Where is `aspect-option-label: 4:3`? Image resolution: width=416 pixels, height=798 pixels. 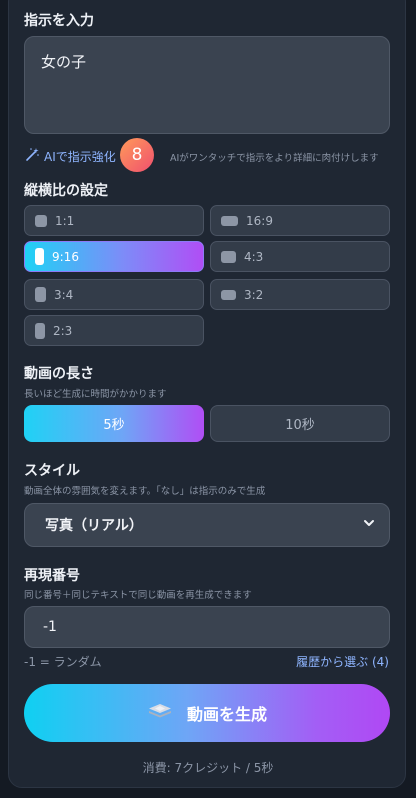 aspect-option-label: 4:3 is located at coordinates (254, 256).